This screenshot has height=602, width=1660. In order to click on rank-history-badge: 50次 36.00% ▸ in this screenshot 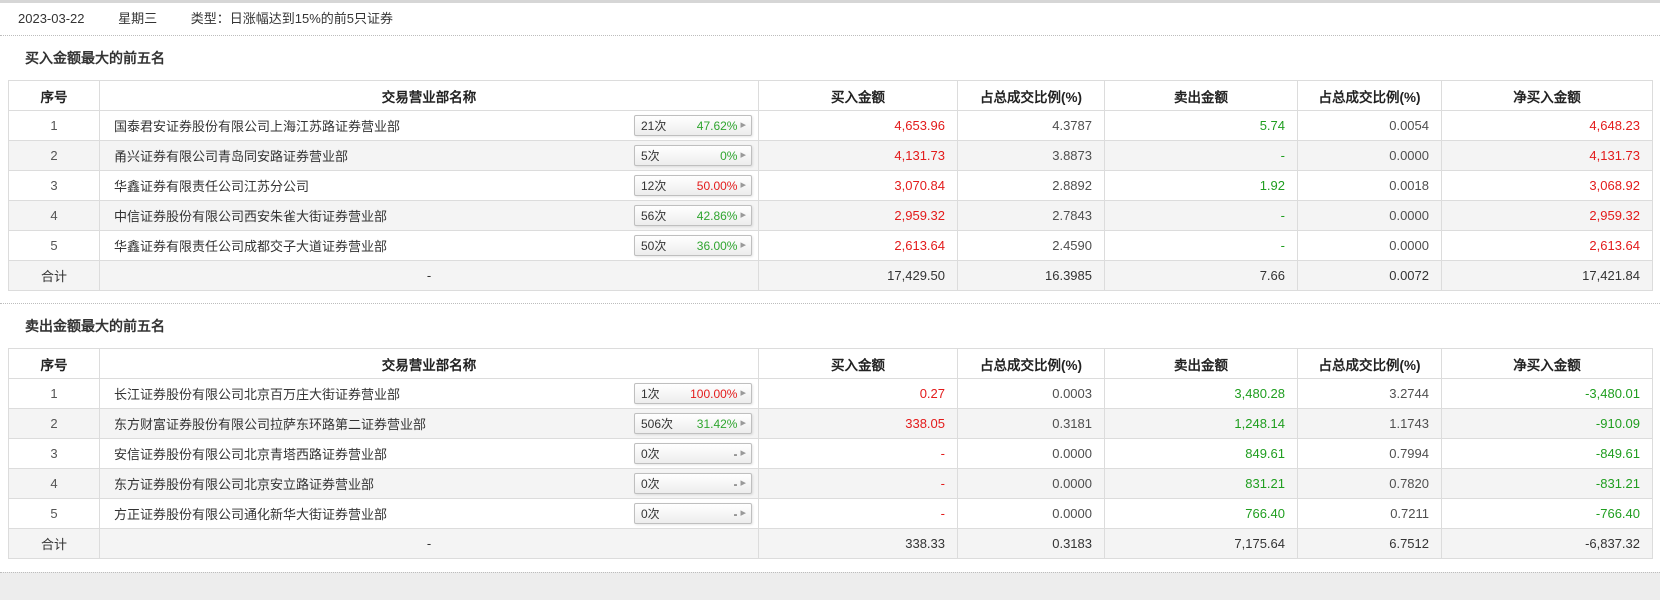, I will do `click(693, 245)`.